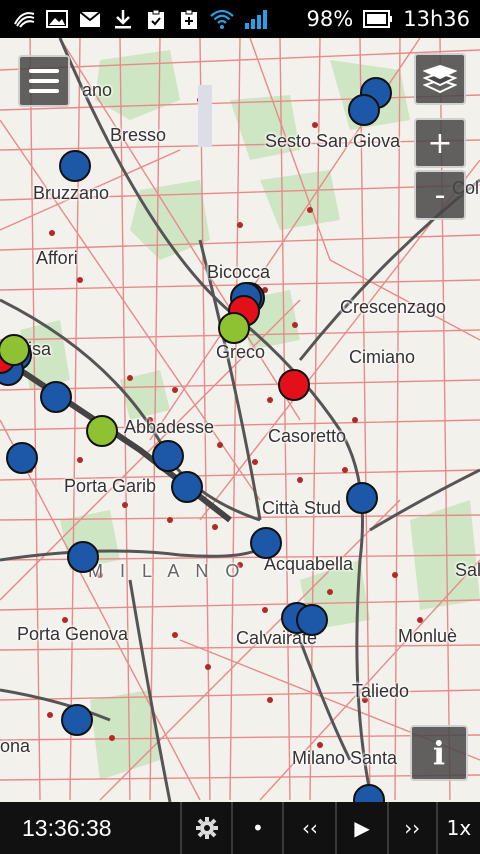 Image resolution: width=480 pixels, height=854 pixels. What do you see at coordinates (57, 19) in the screenshot?
I see `image-icon` at bounding box center [57, 19].